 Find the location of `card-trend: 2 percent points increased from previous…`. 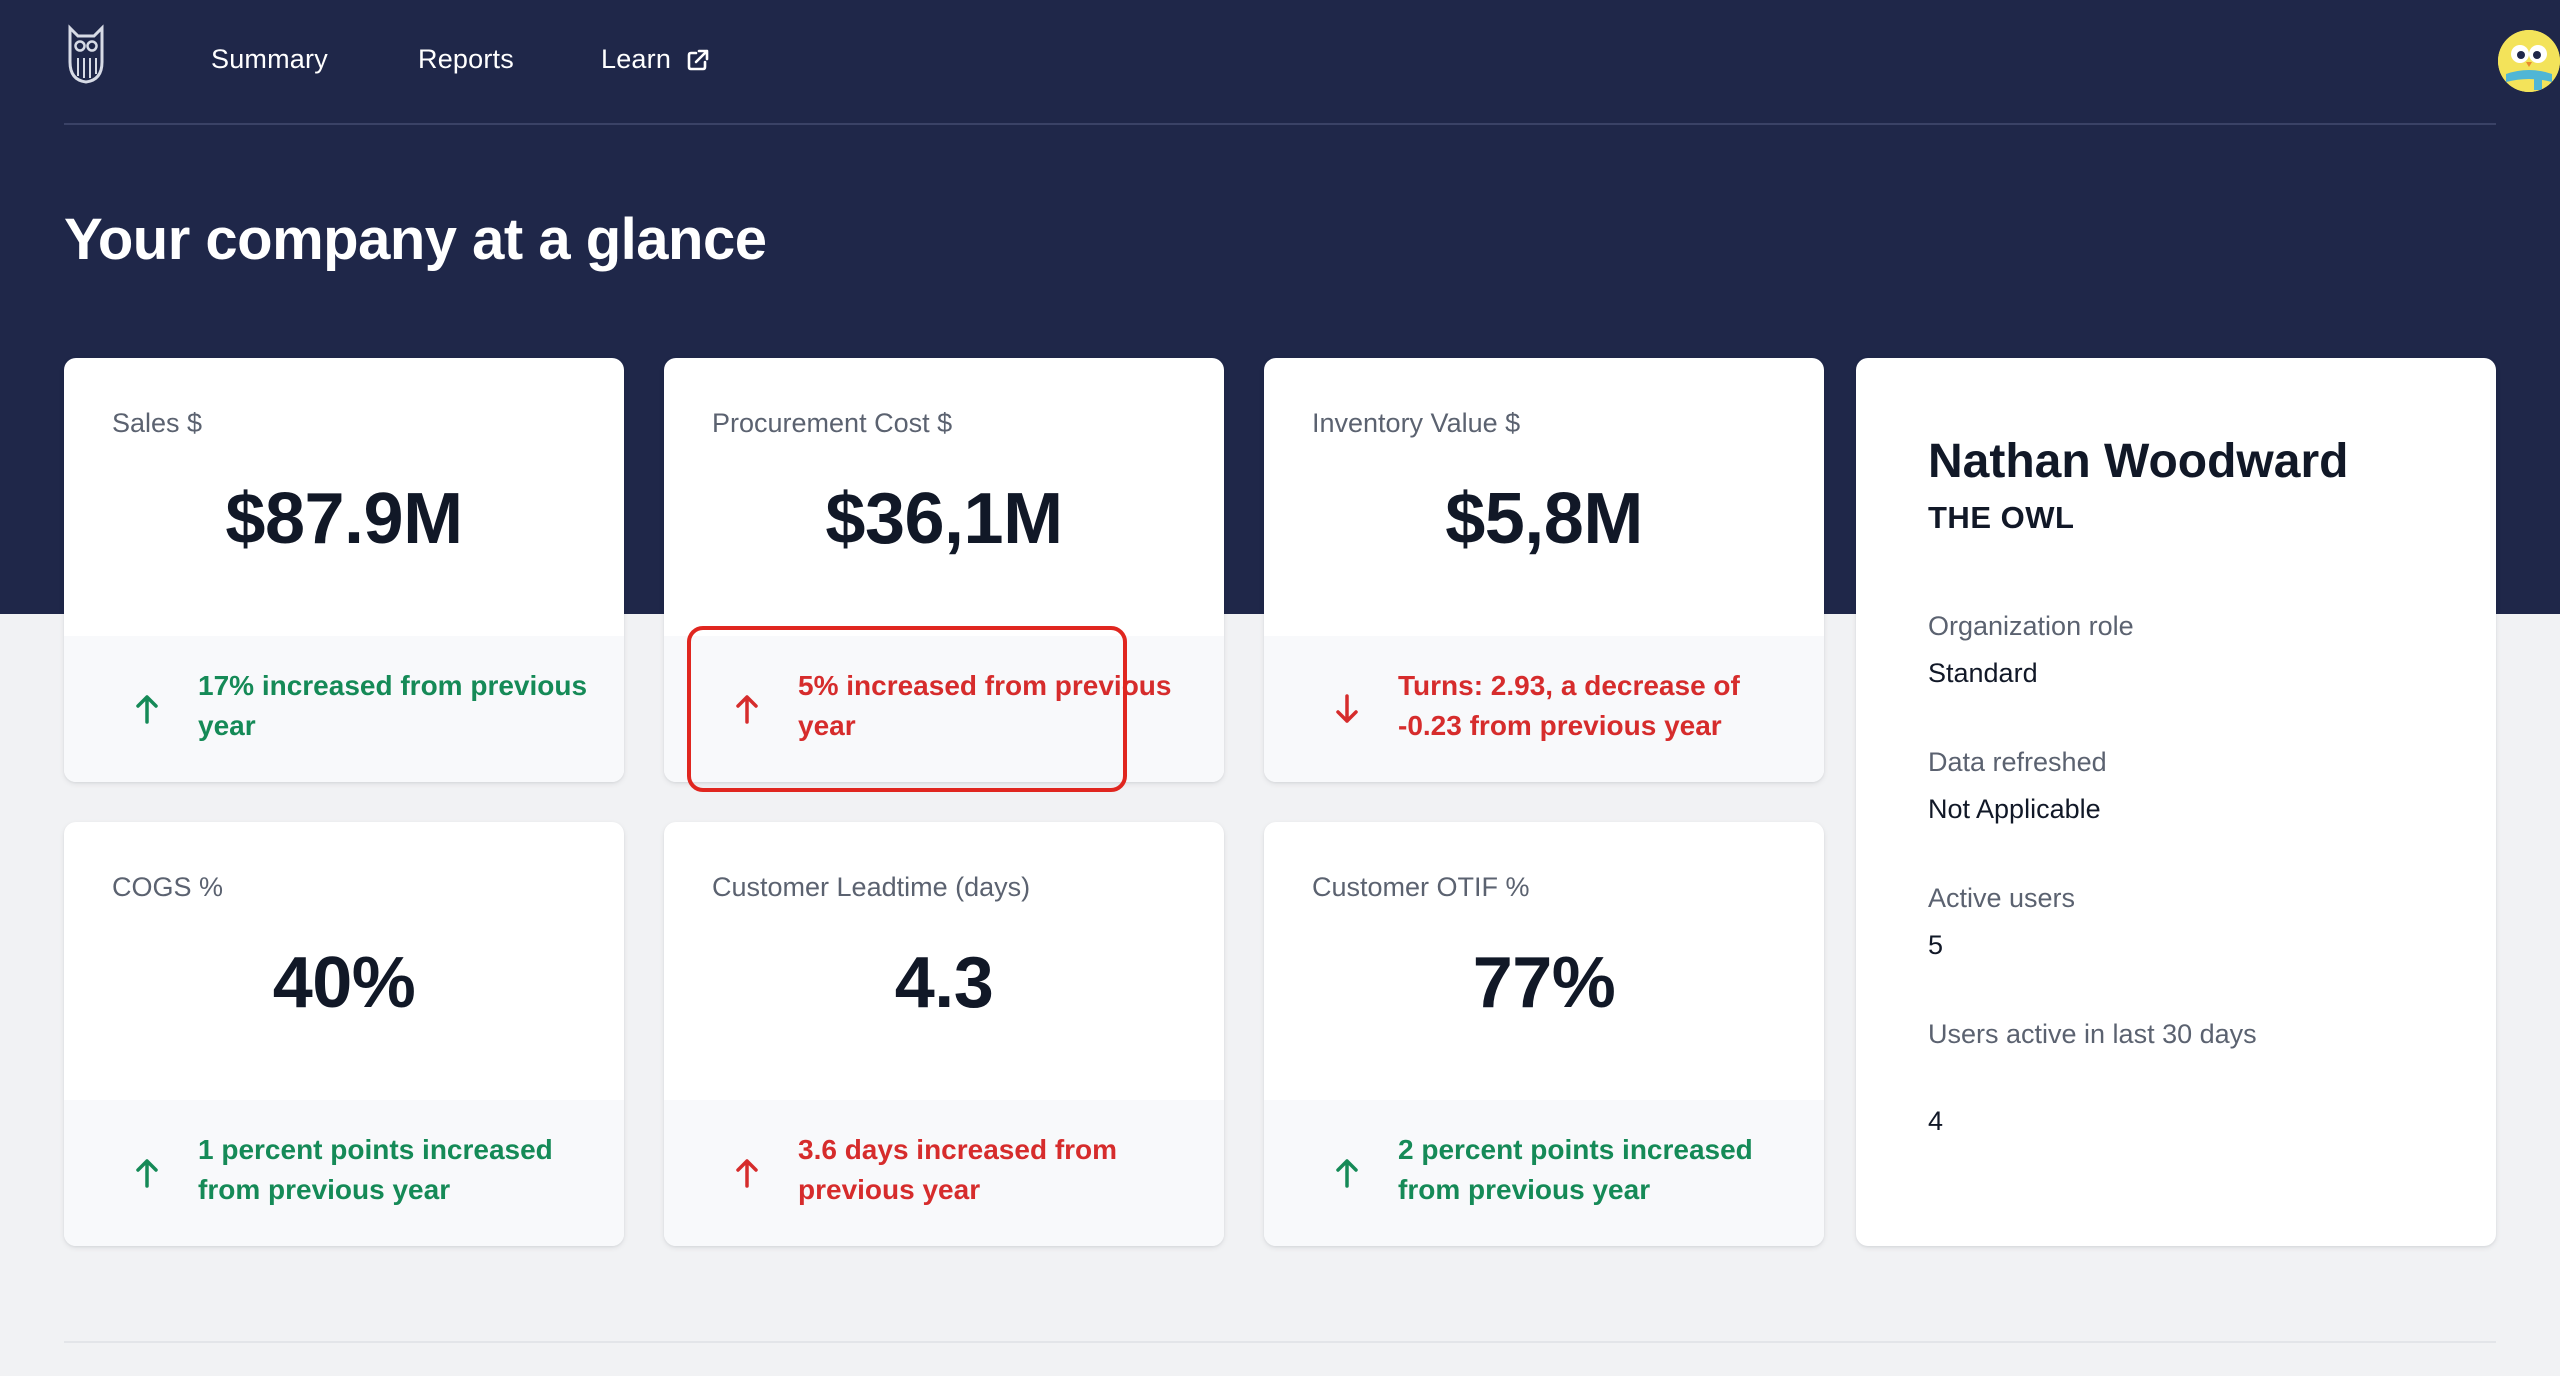

card-trend: 2 percent points increased from previous… is located at coordinates (1544, 1173).